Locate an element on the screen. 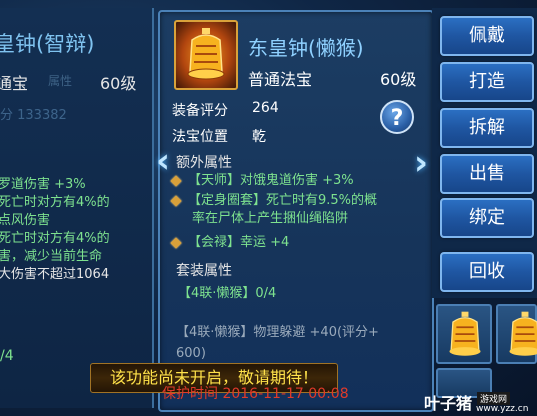 This screenshot has height=416, width=537. watermark-url: www.yzz.cn is located at coordinates (502, 409).